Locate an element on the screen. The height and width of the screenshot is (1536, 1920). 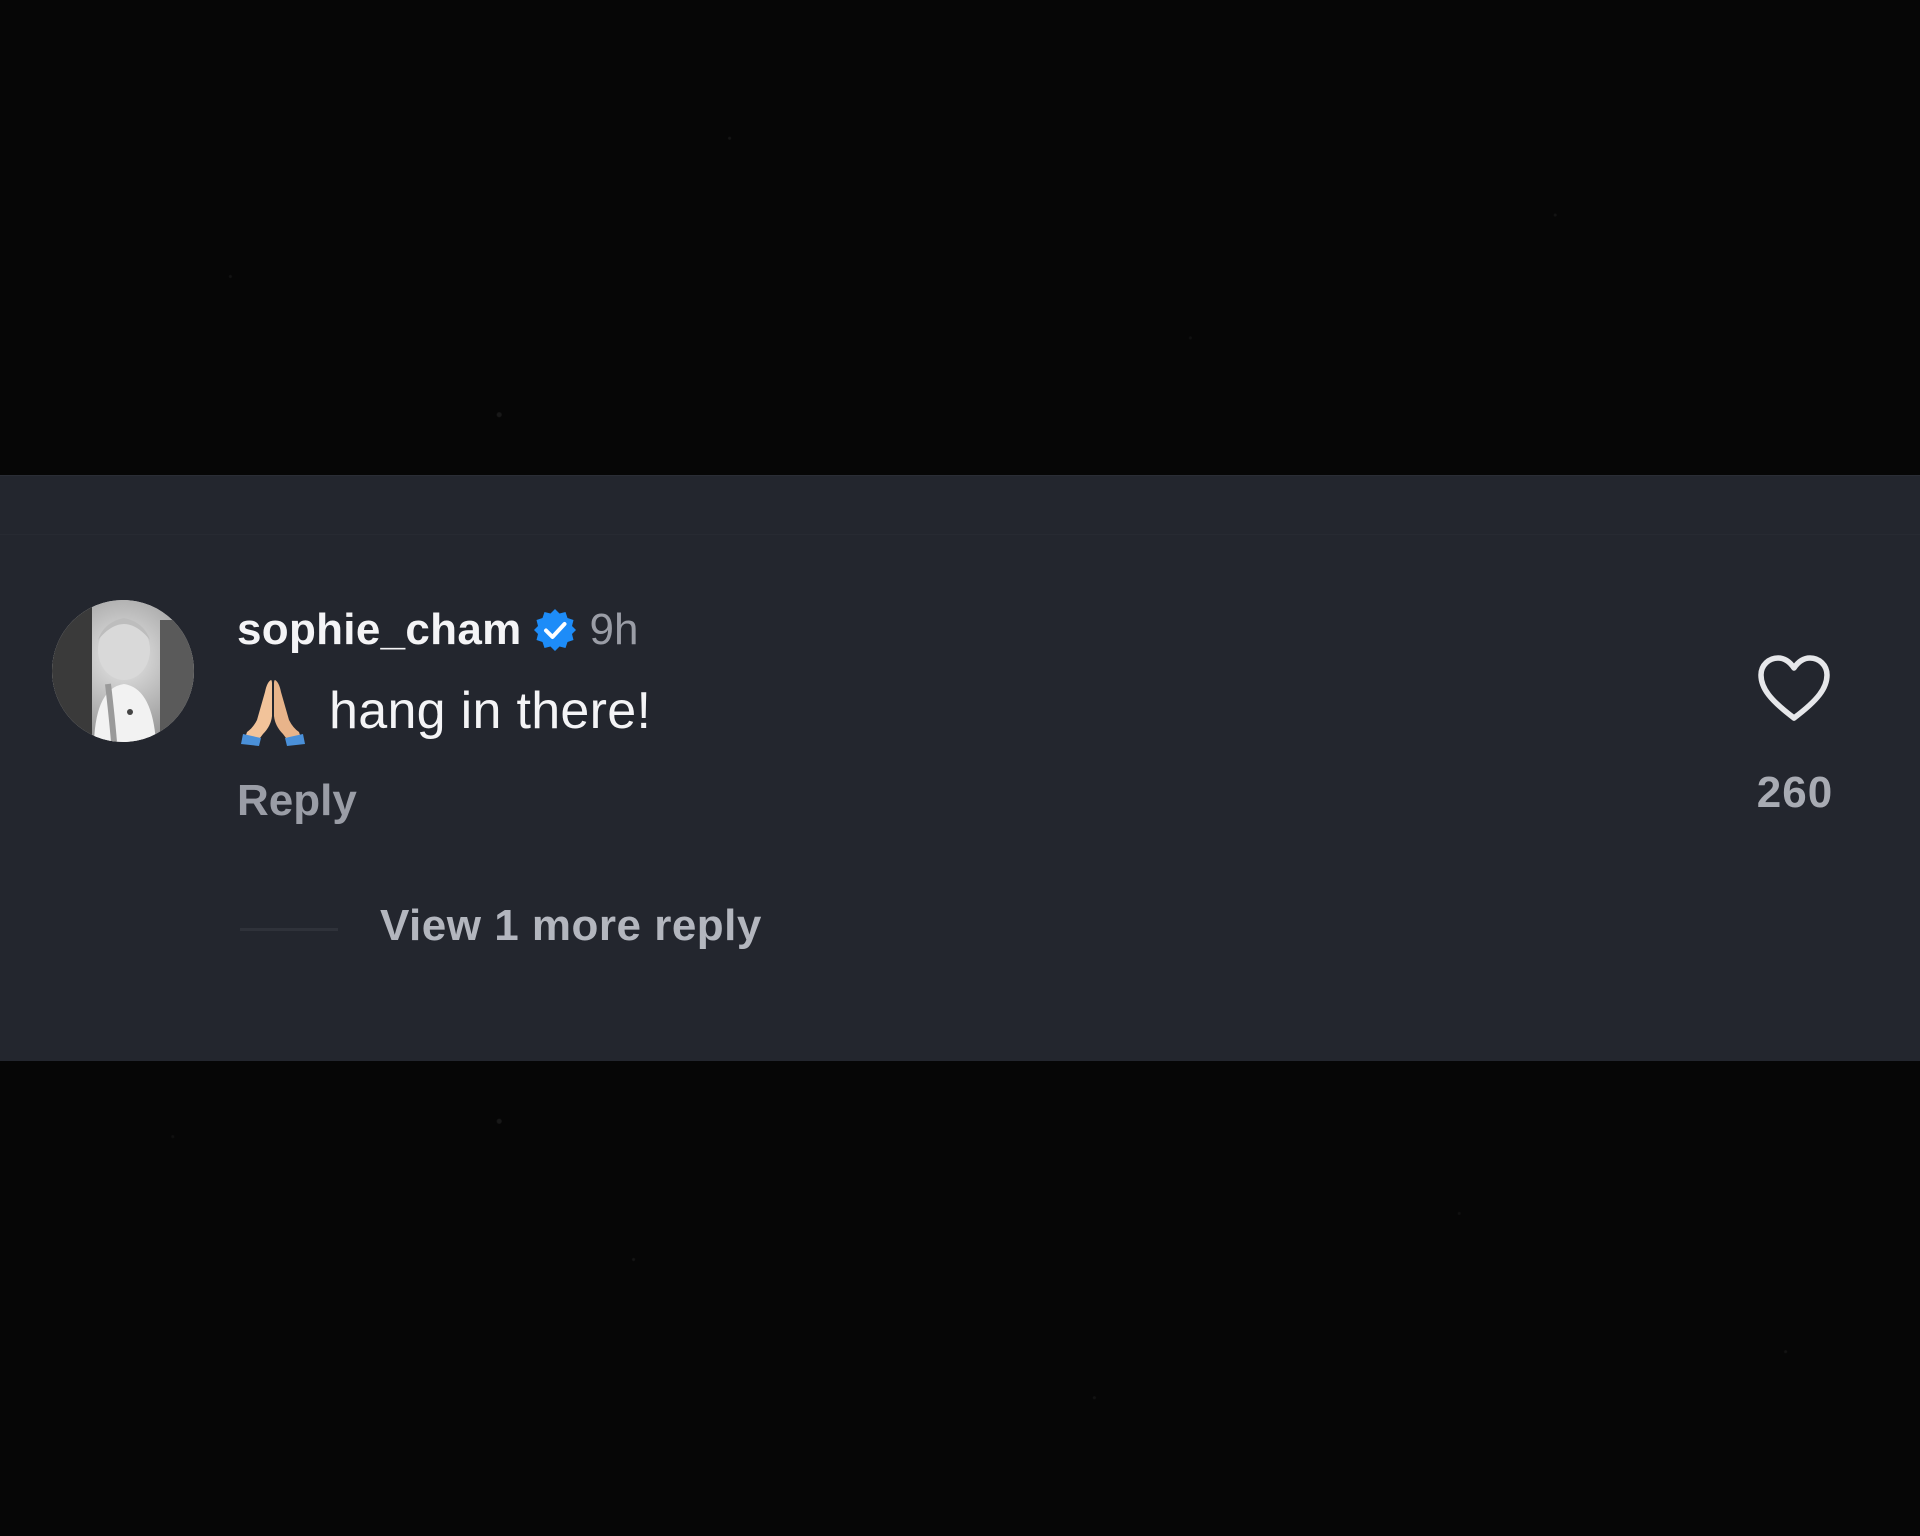
heart-outline-icon is located at coordinates (1794, 688).